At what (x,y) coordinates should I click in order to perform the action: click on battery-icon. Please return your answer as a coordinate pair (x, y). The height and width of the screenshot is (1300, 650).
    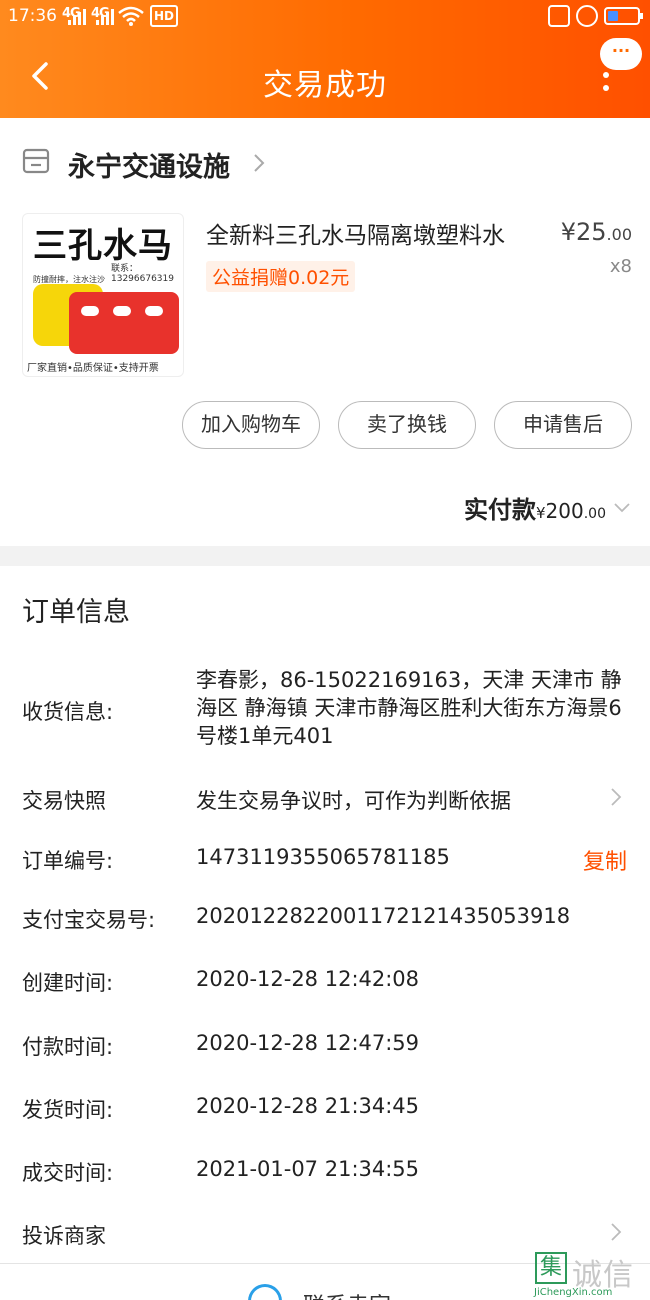
    Looking at the image, I should click on (623, 16).